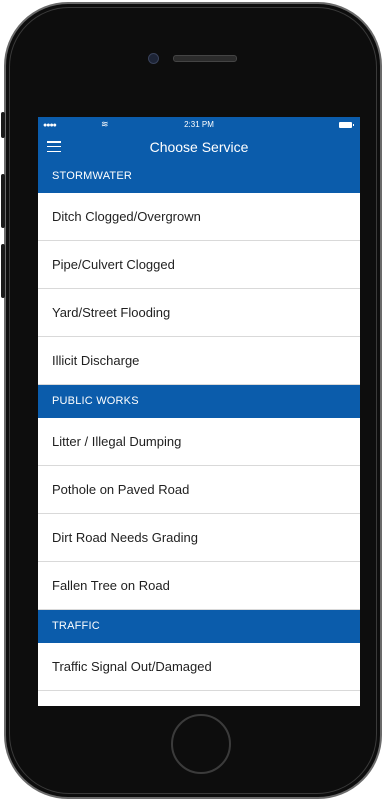 Image resolution: width=386 pixels, height=801 pixels. What do you see at coordinates (3, 271) in the screenshot?
I see `volume-down-button` at bounding box center [3, 271].